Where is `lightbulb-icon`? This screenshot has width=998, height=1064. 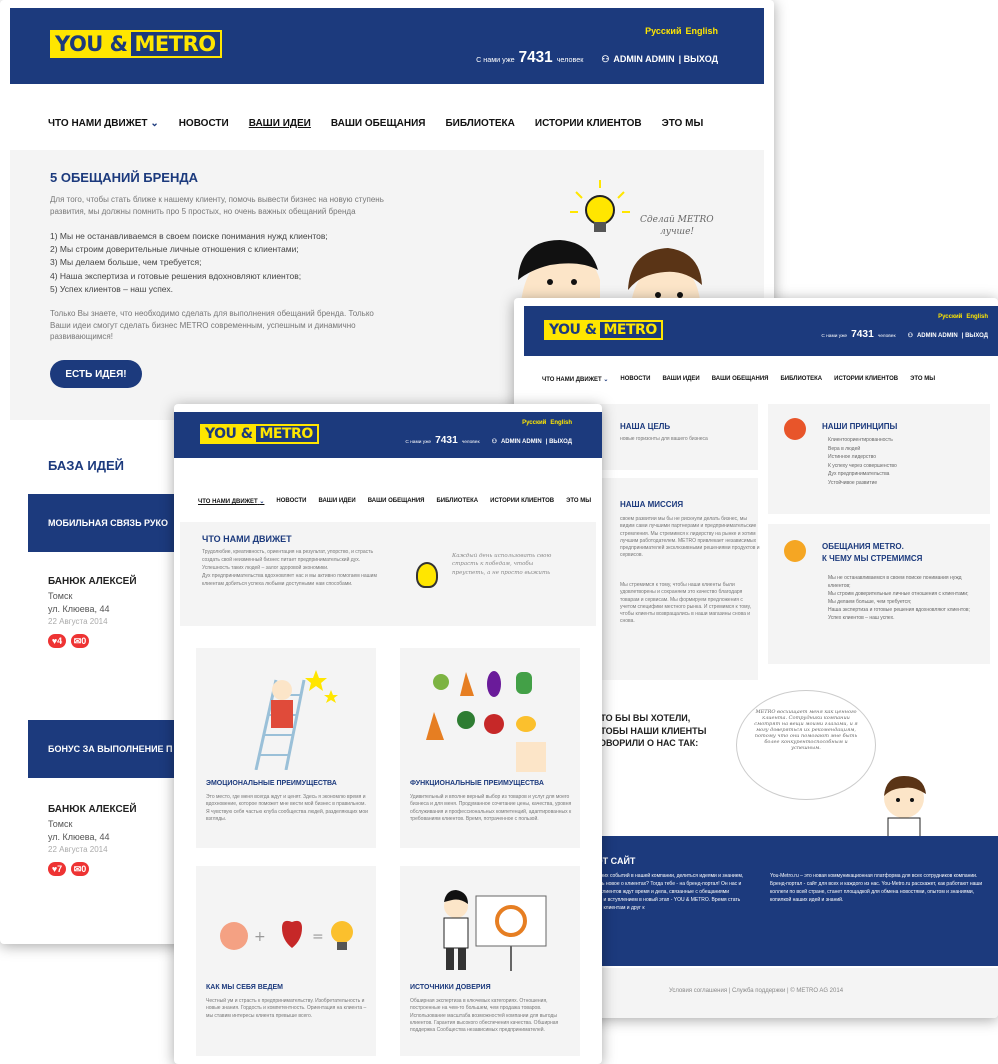
lightbulb-icon is located at coordinates (427, 575).